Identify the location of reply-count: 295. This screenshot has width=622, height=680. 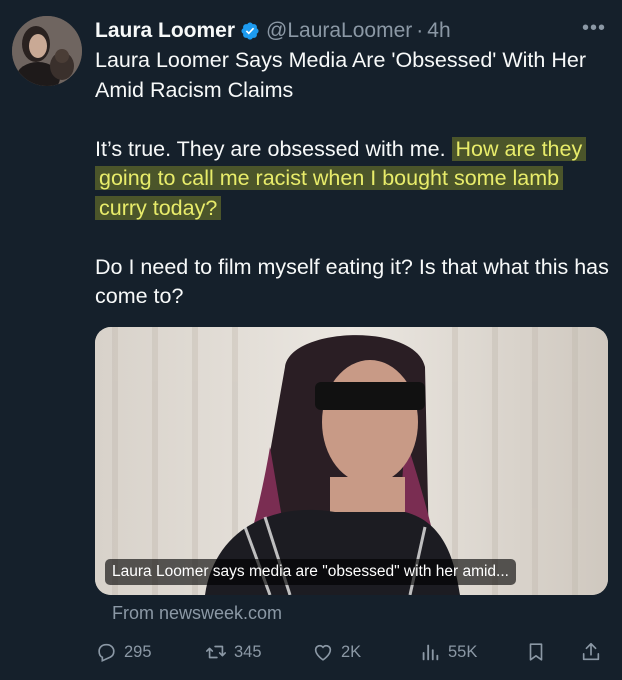
(138, 652).